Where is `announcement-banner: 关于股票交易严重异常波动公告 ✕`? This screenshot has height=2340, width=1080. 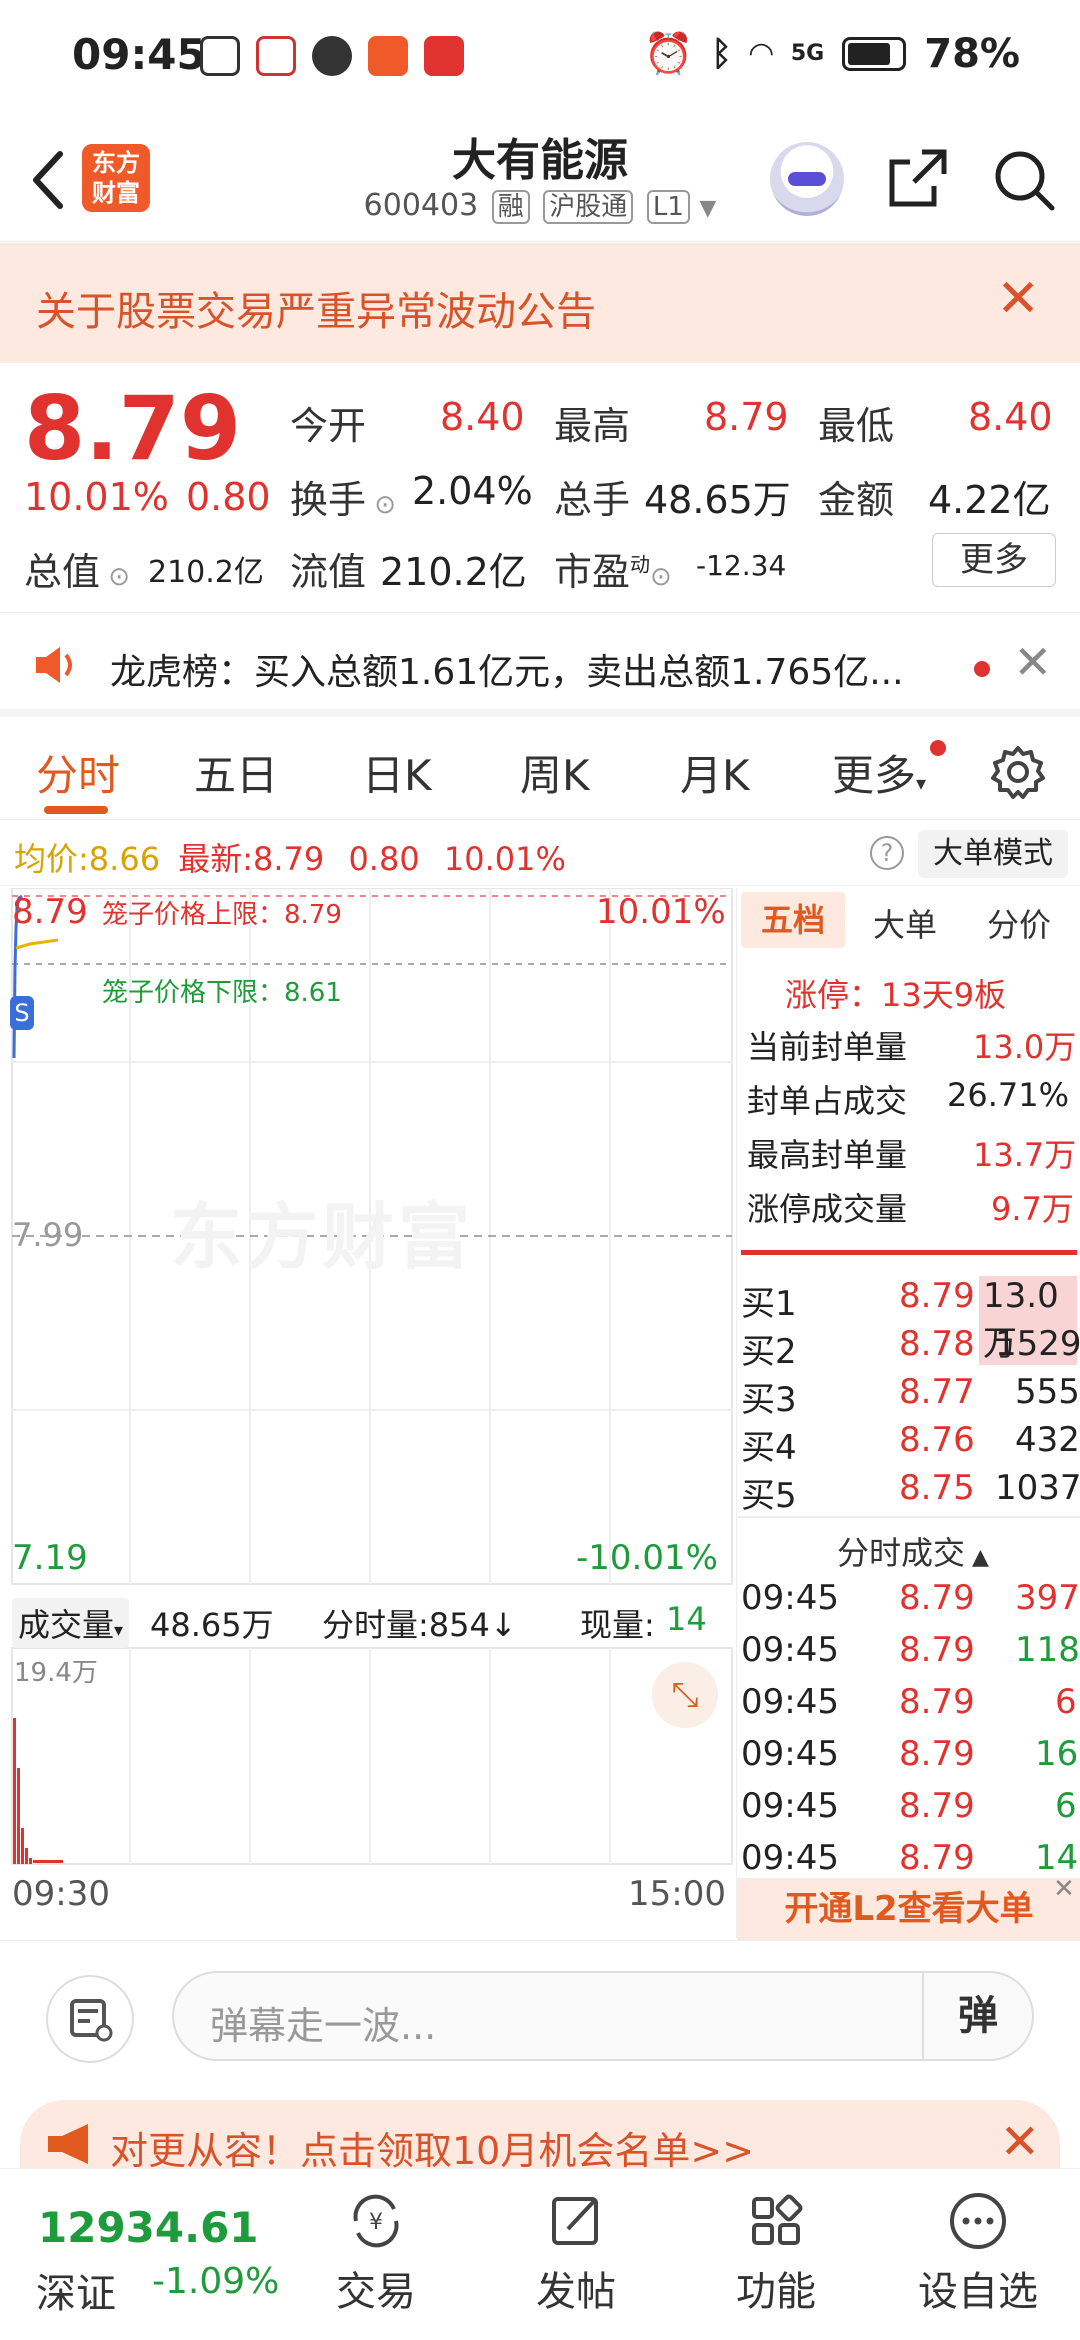
announcement-banner: 关于股票交易严重异常波动公告 ✕ is located at coordinates (540, 303).